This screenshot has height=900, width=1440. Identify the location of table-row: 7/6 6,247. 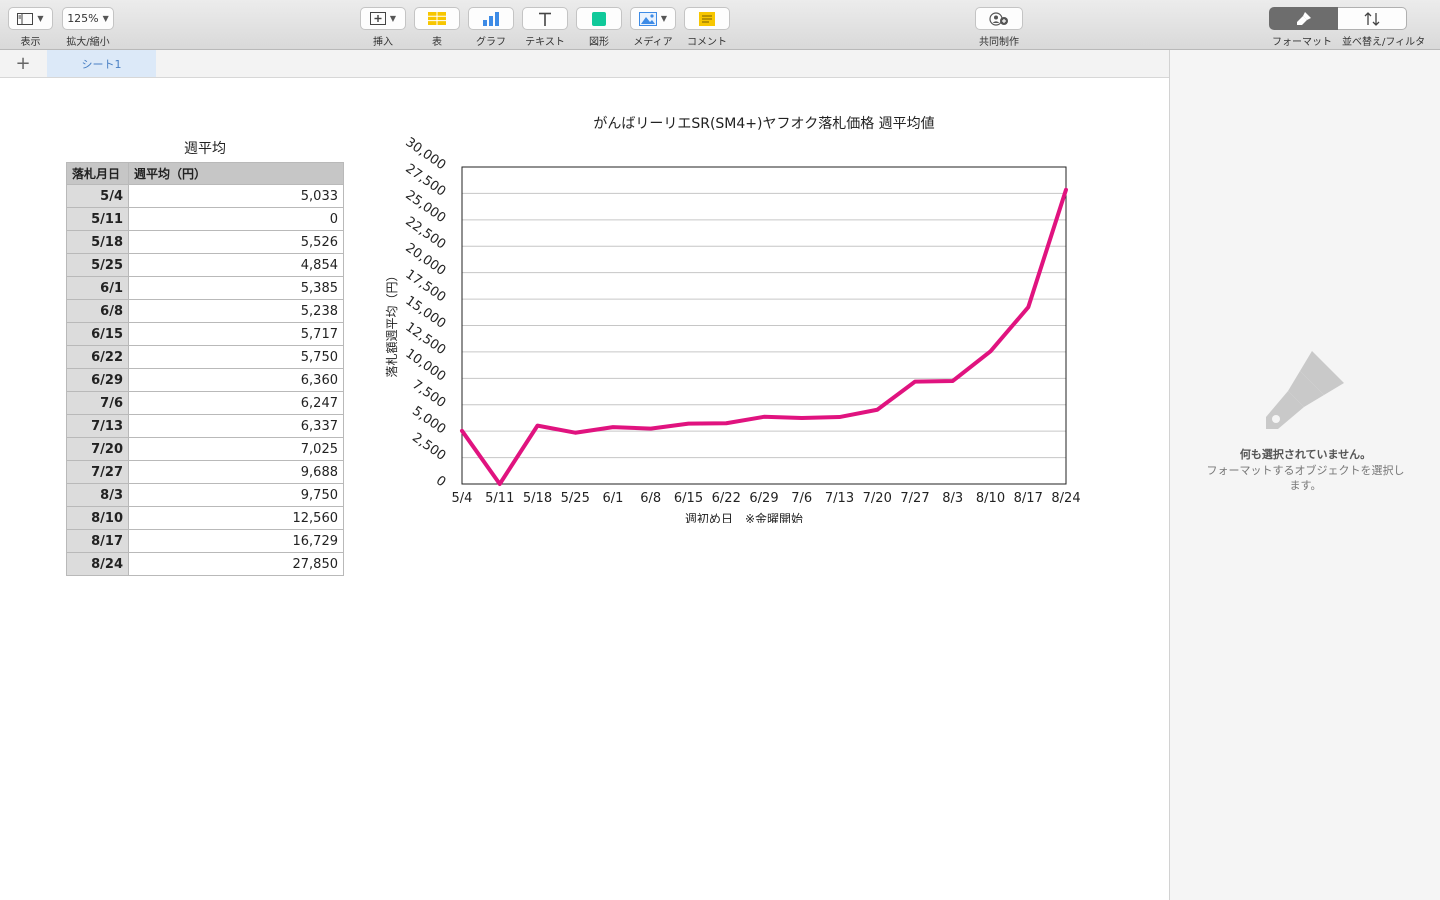
(205, 403).